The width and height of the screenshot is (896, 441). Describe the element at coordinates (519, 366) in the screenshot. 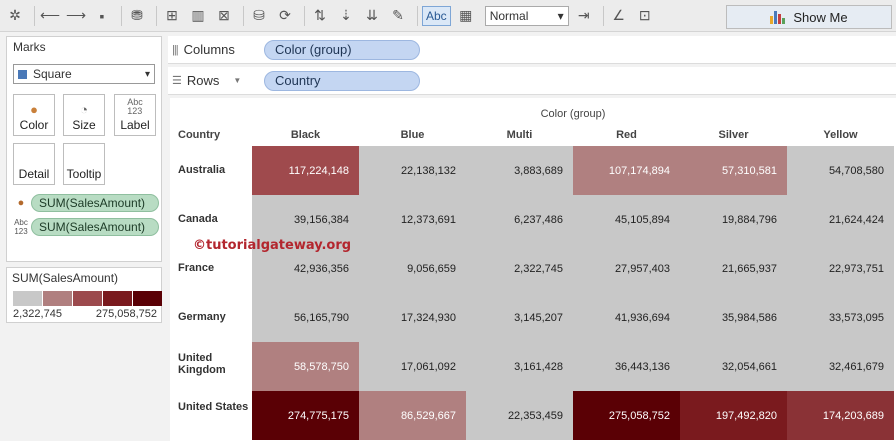

I see `table-cell: 3,161,428` at that location.